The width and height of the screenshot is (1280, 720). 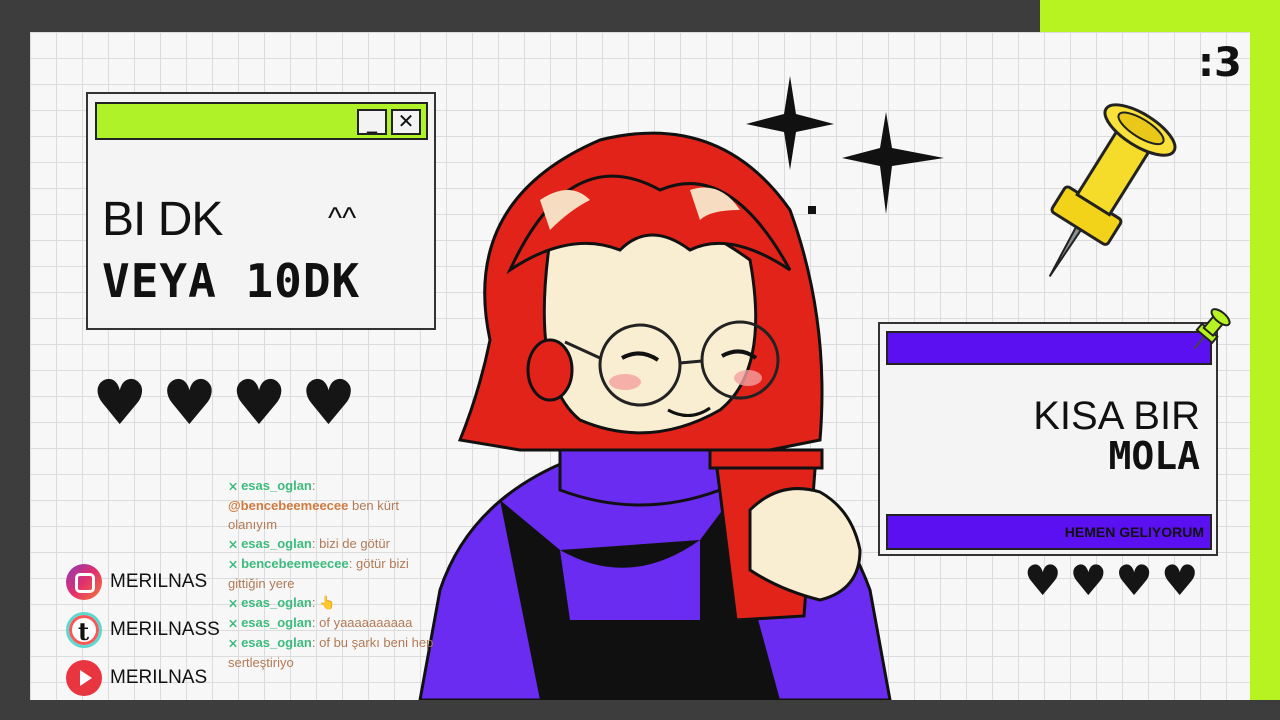 I want to click on pushpin-icon, so click(x=1112, y=190).